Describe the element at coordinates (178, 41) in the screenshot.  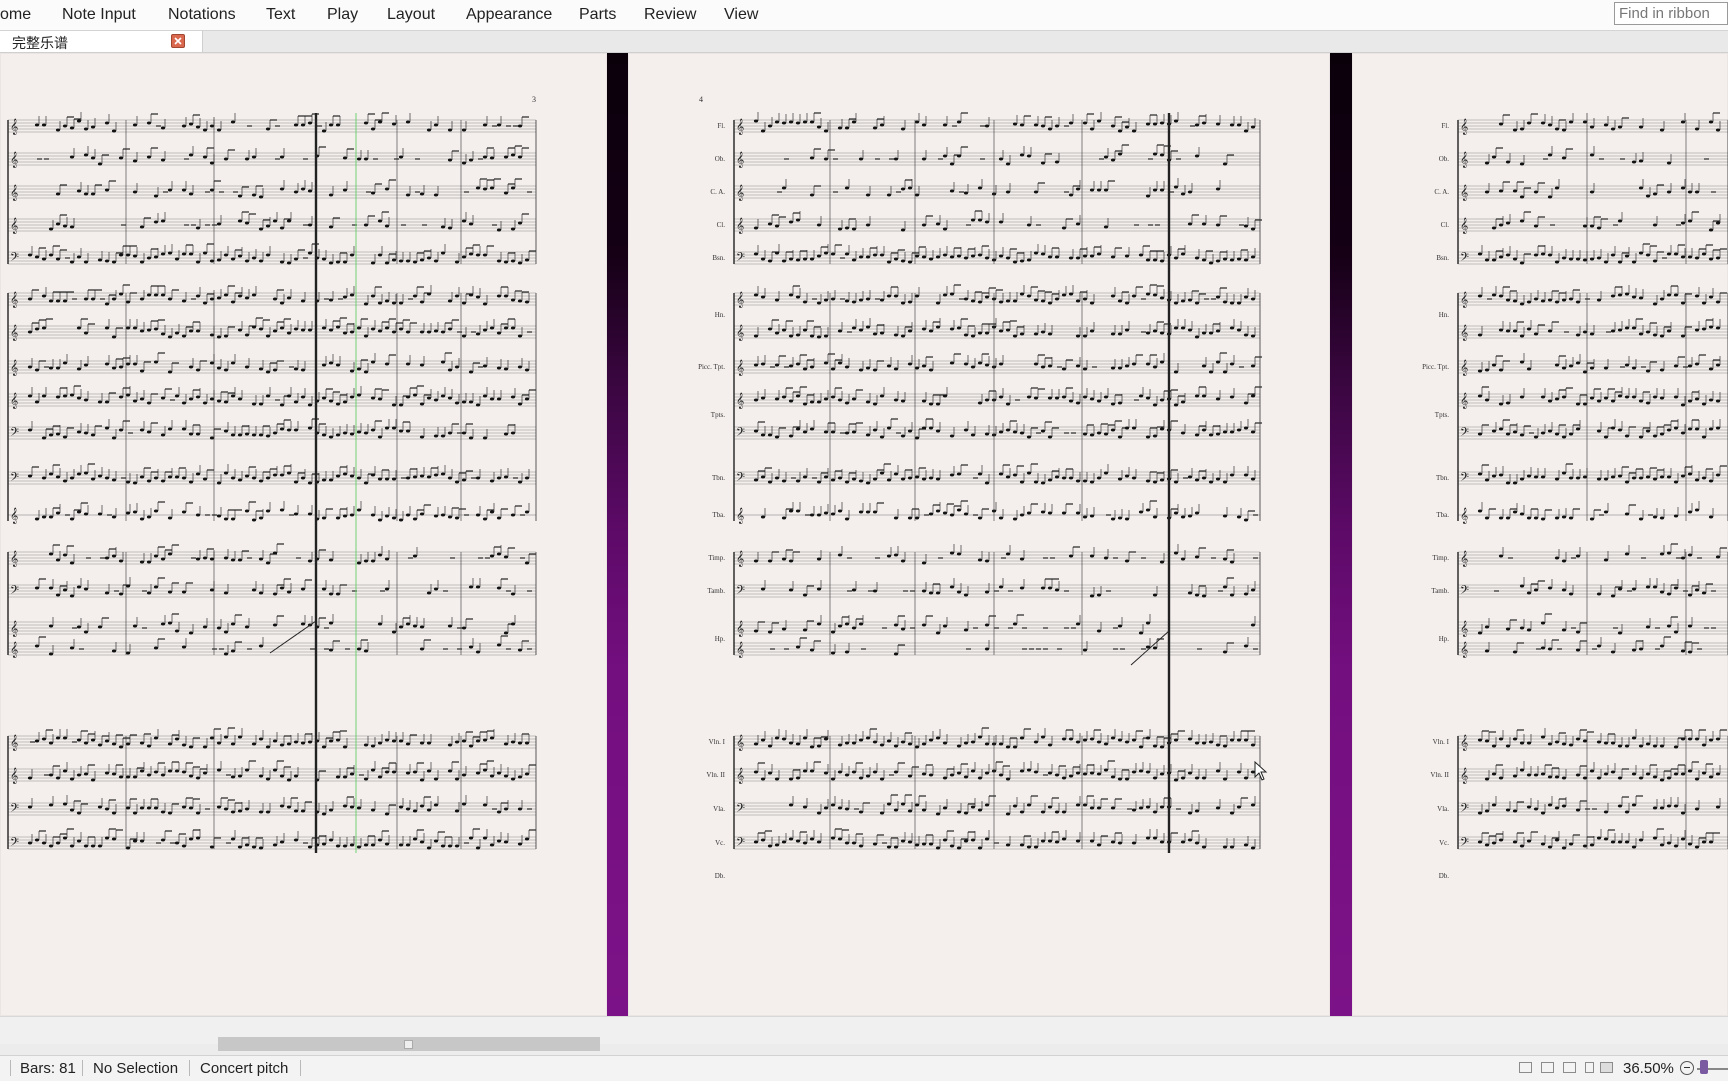
I see `close-tab-icon` at that location.